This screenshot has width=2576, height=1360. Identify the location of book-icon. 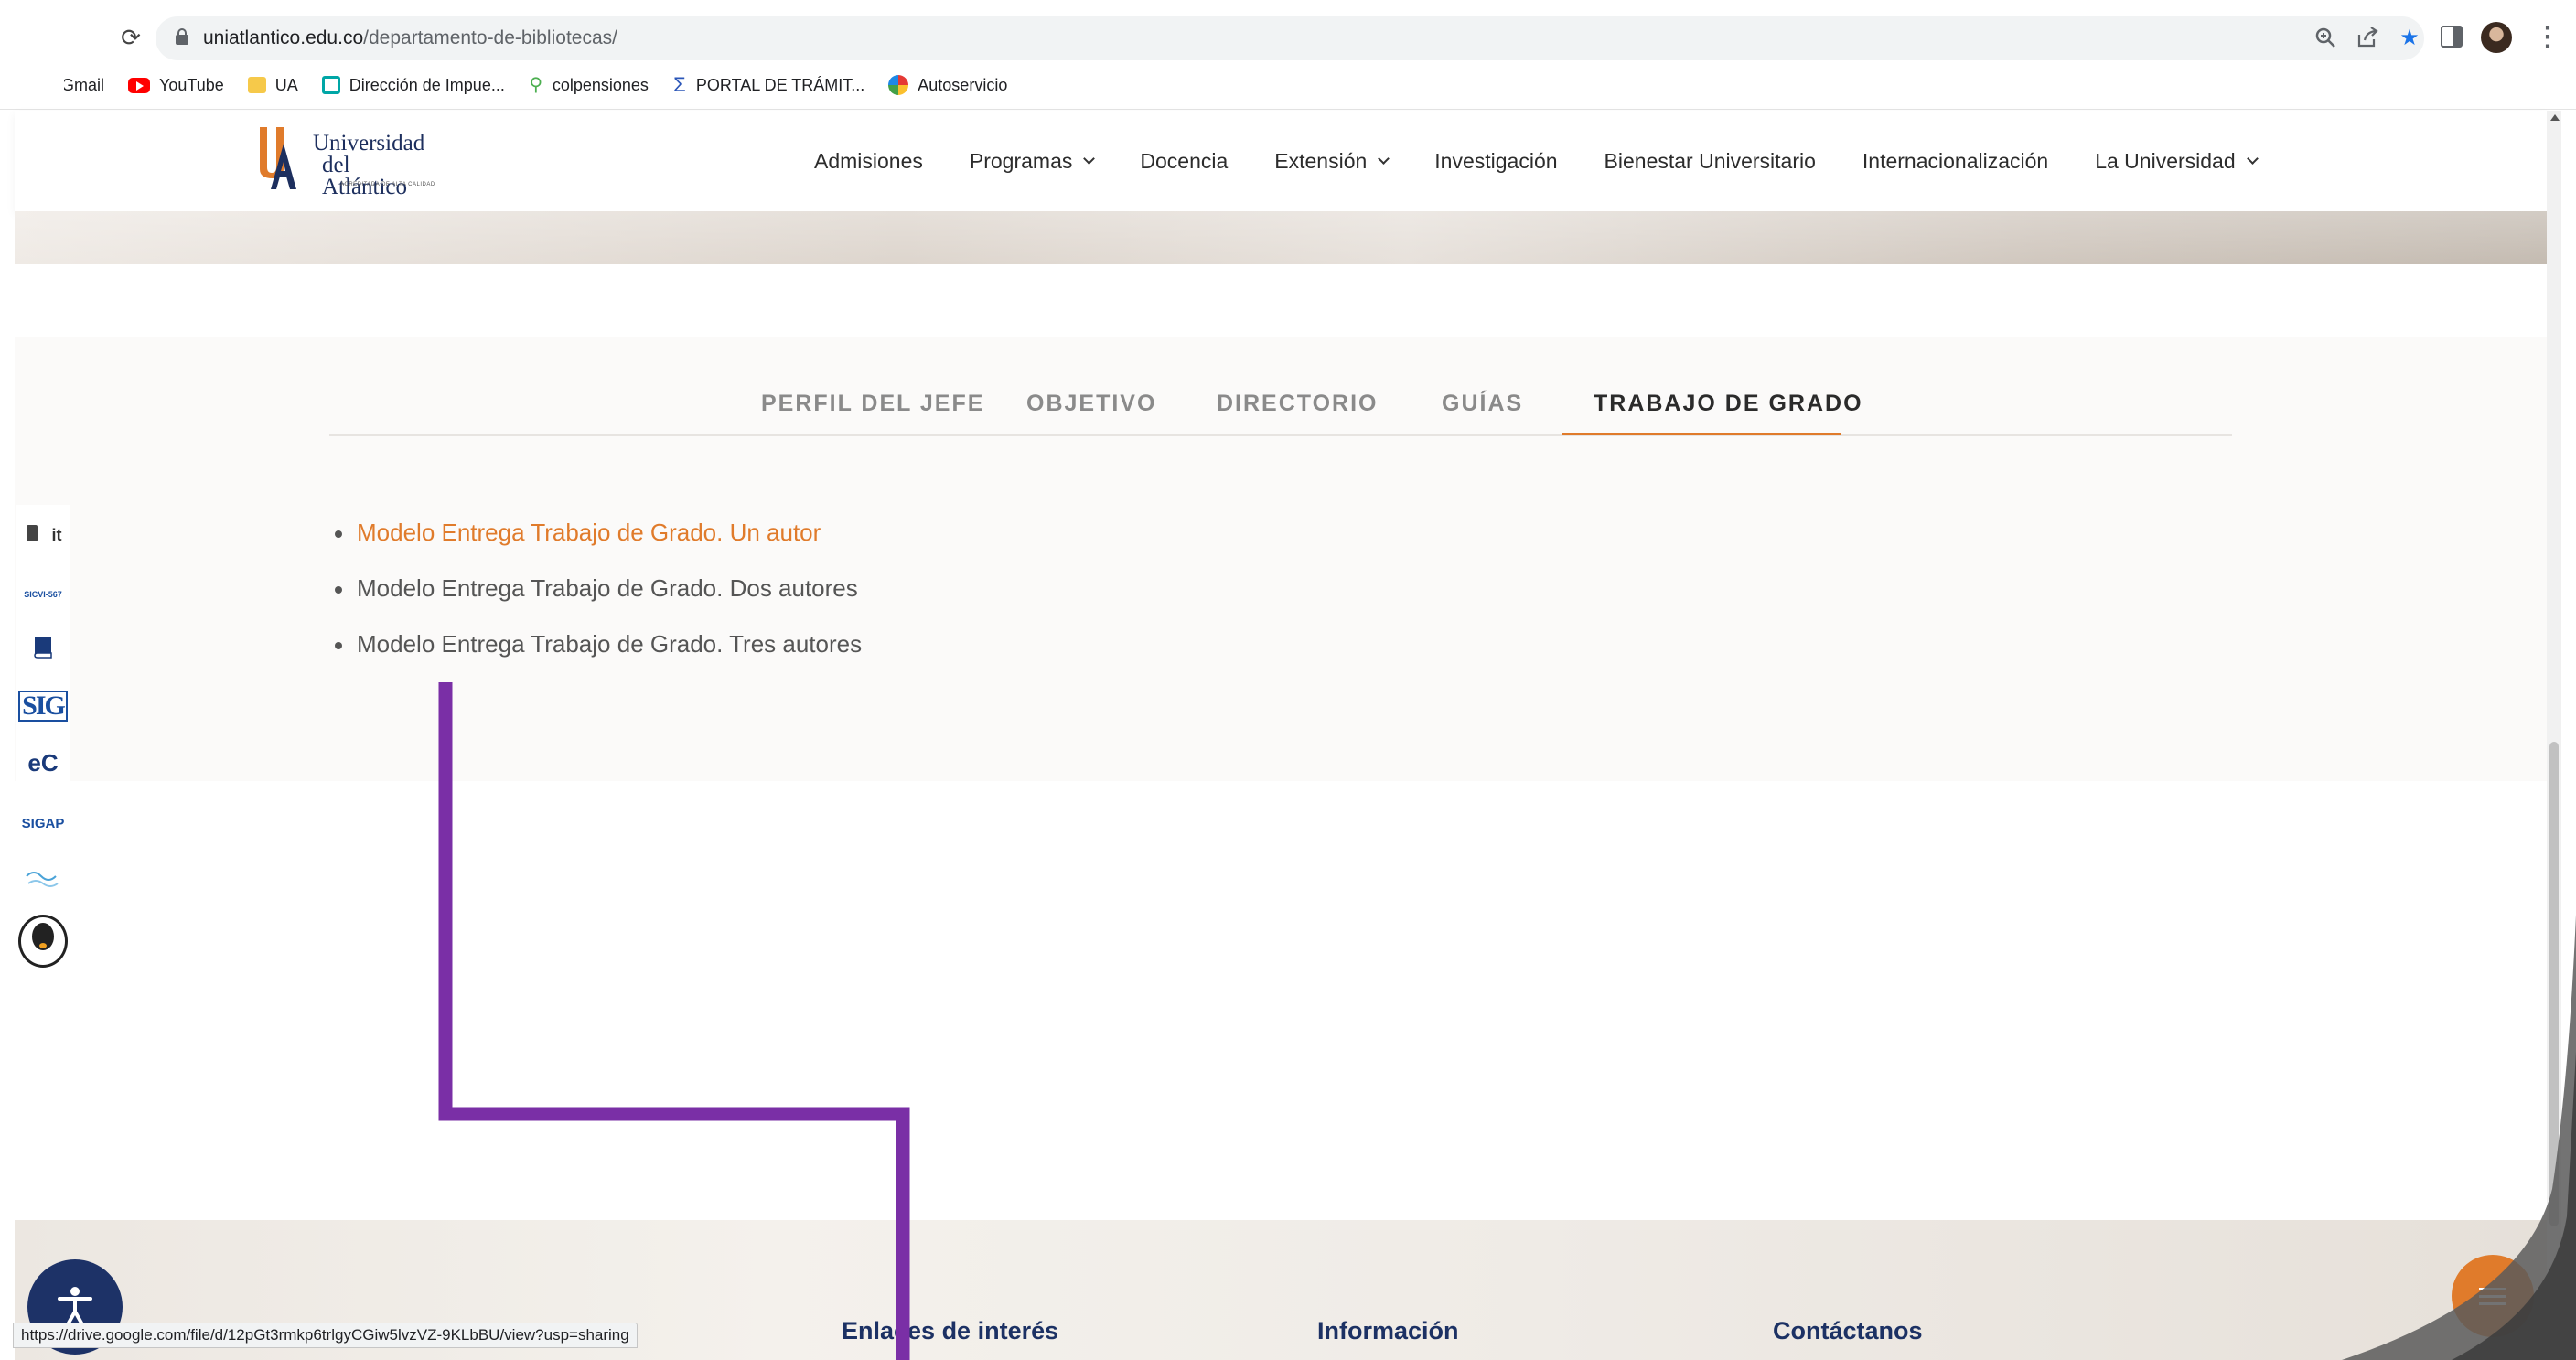
(43, 647).